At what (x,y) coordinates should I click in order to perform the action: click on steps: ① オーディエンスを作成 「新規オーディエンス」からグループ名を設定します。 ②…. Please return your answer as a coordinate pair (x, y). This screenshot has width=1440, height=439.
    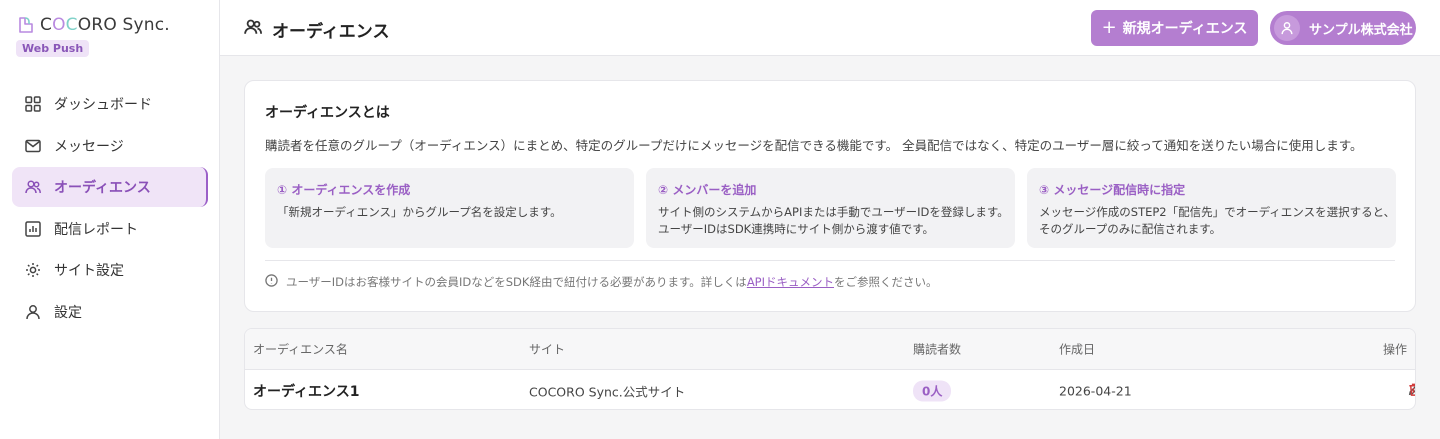
    Looking at the image, I should click on (830, 208).